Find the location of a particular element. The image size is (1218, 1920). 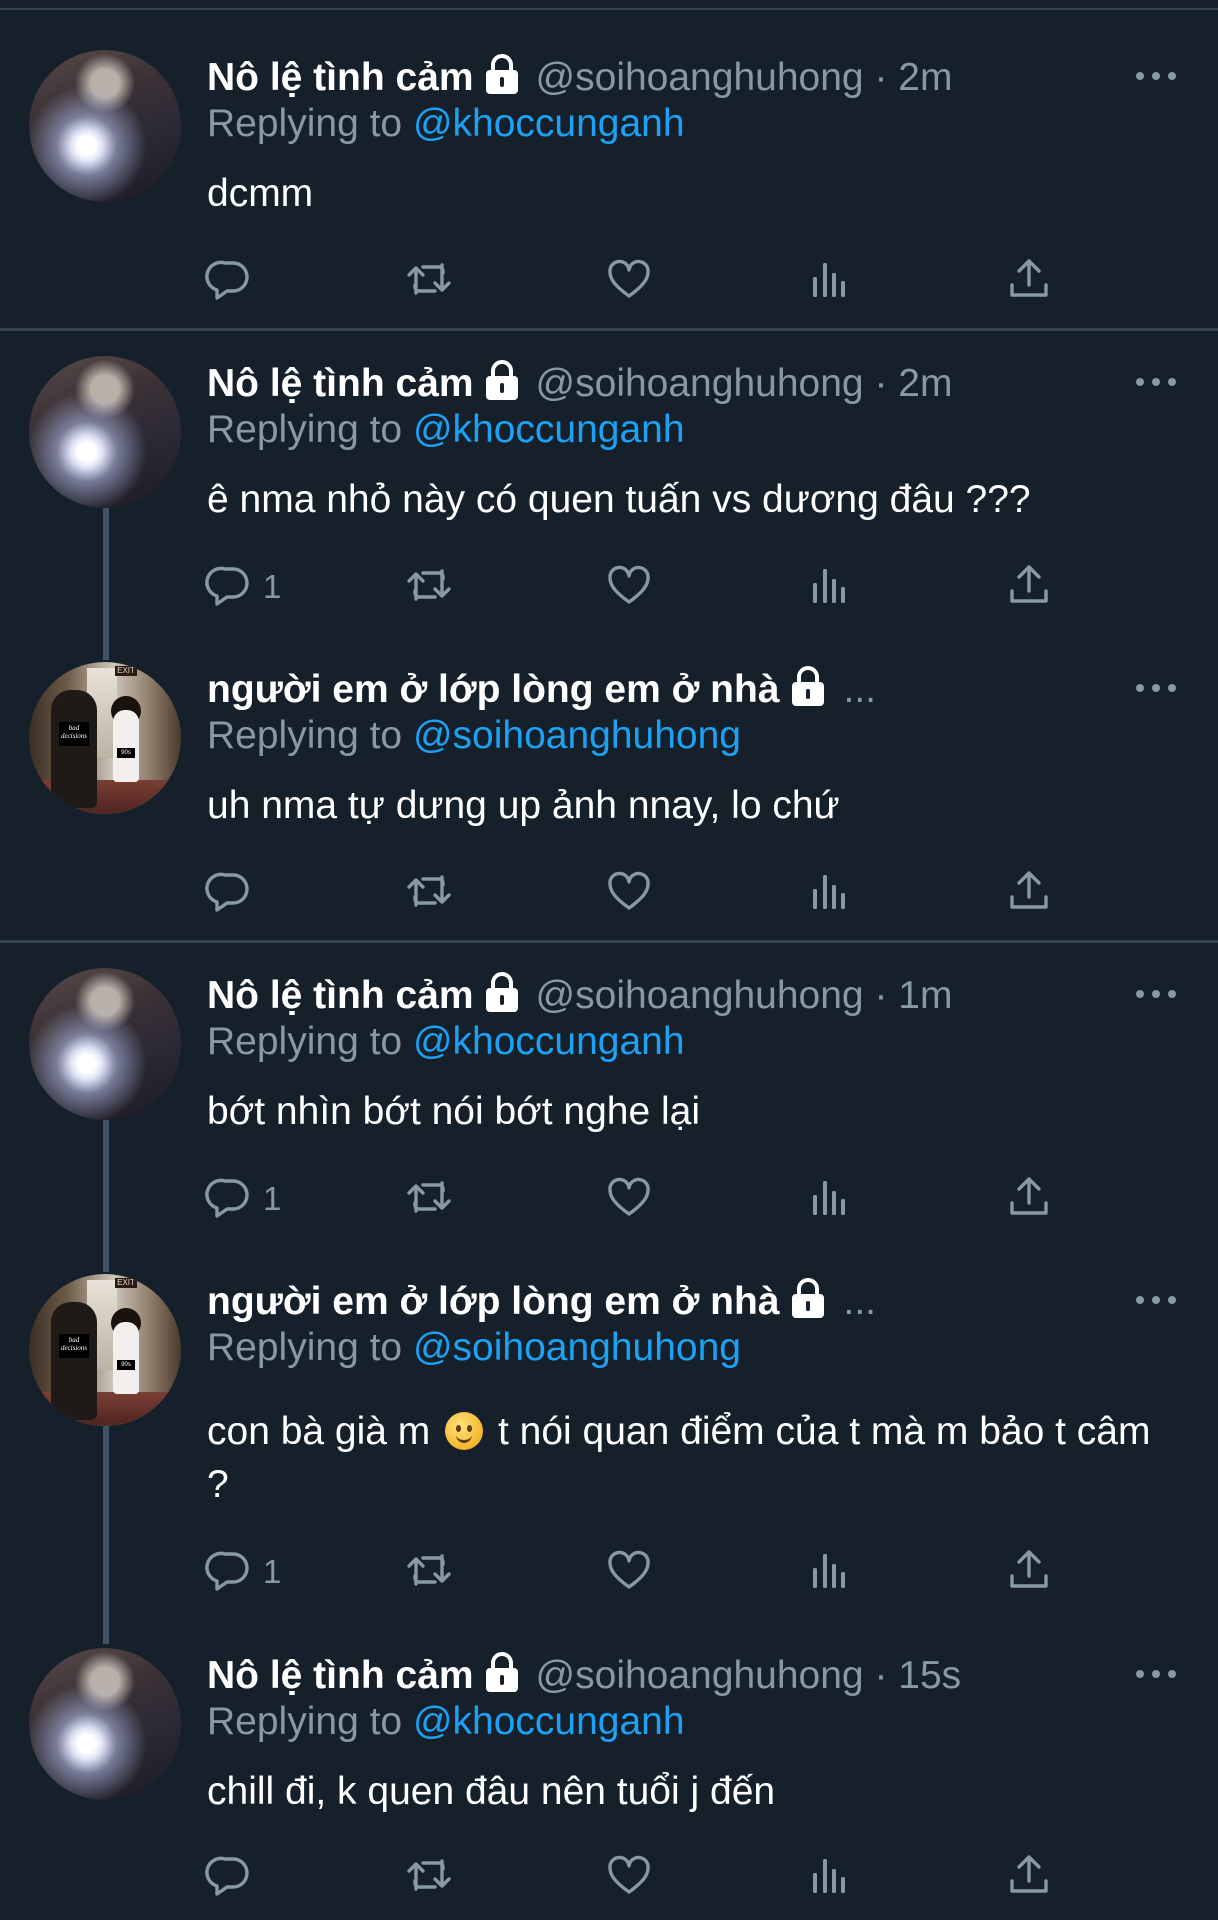

action-bar: 1 is located at coordinates (646, 587).